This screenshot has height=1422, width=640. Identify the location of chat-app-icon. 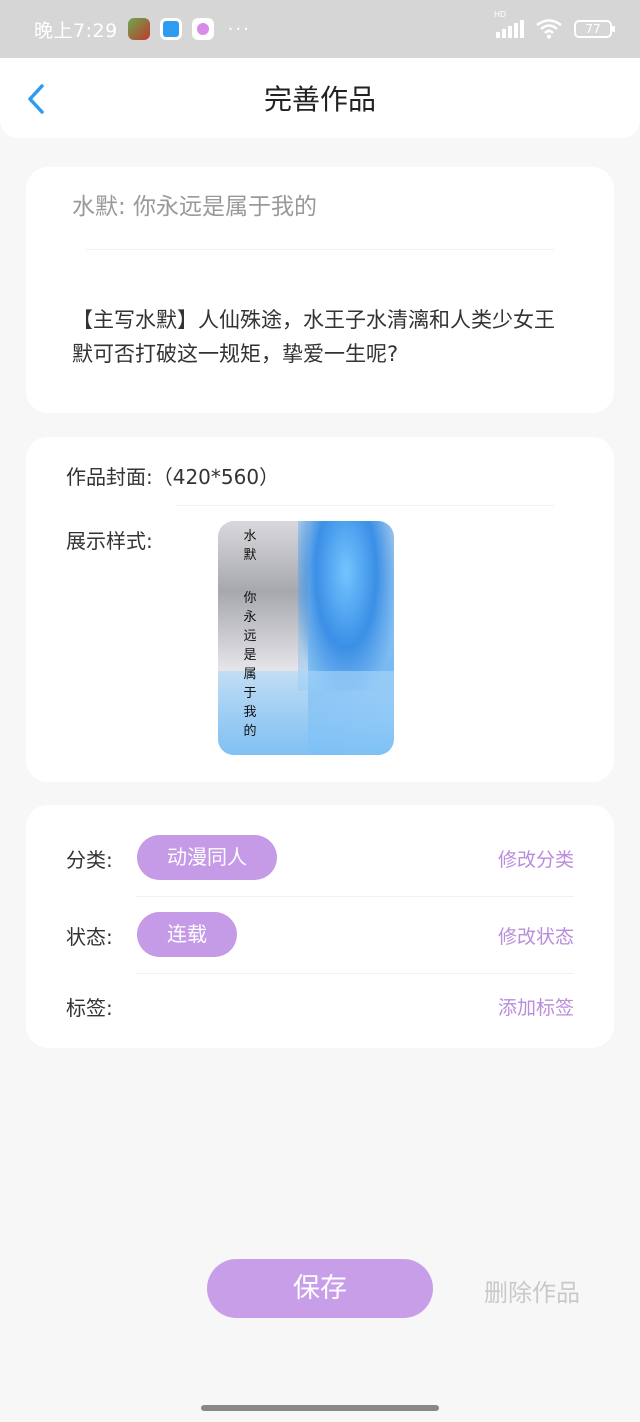
(170, 29).